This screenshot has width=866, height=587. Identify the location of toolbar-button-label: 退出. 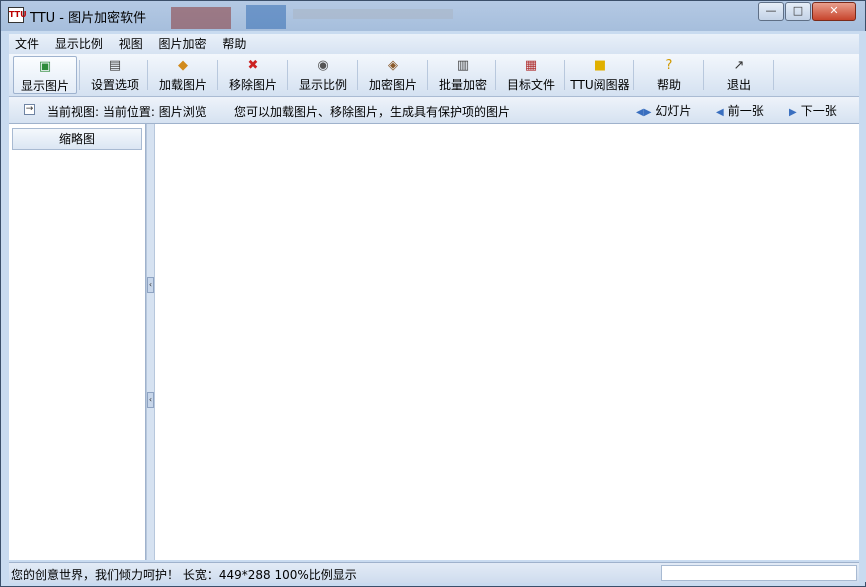
(738, 85).